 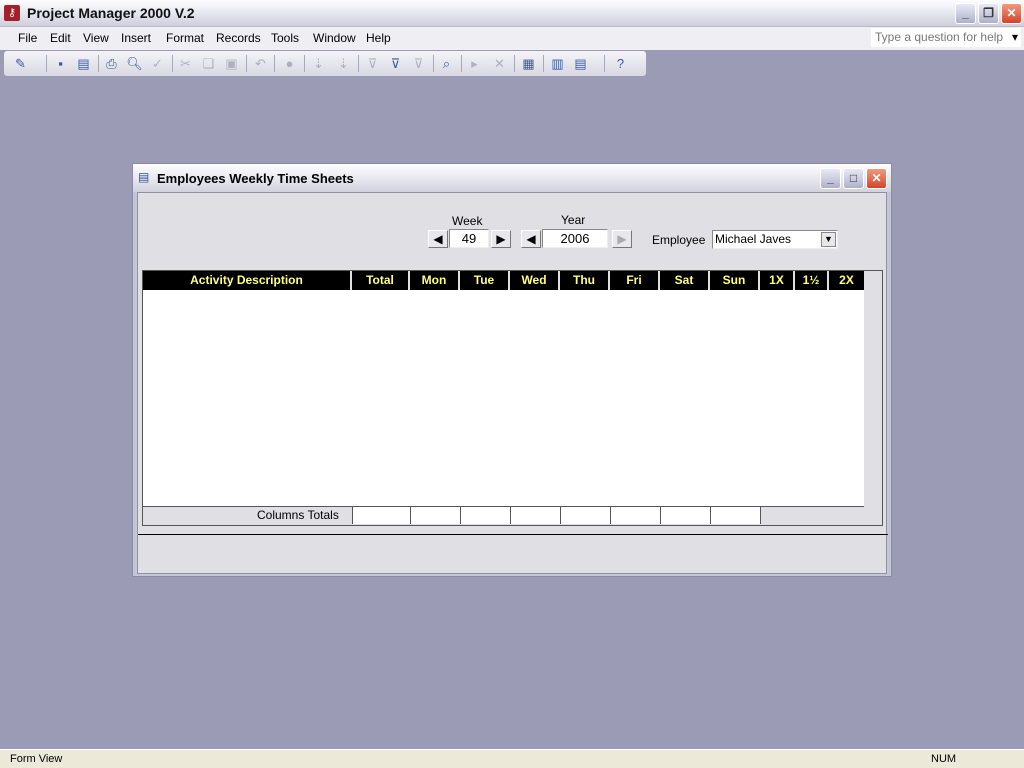 What do you see at coordinates (635, 515) in the screenshot?
I see `total-fri` at bounding box center [635, 515].